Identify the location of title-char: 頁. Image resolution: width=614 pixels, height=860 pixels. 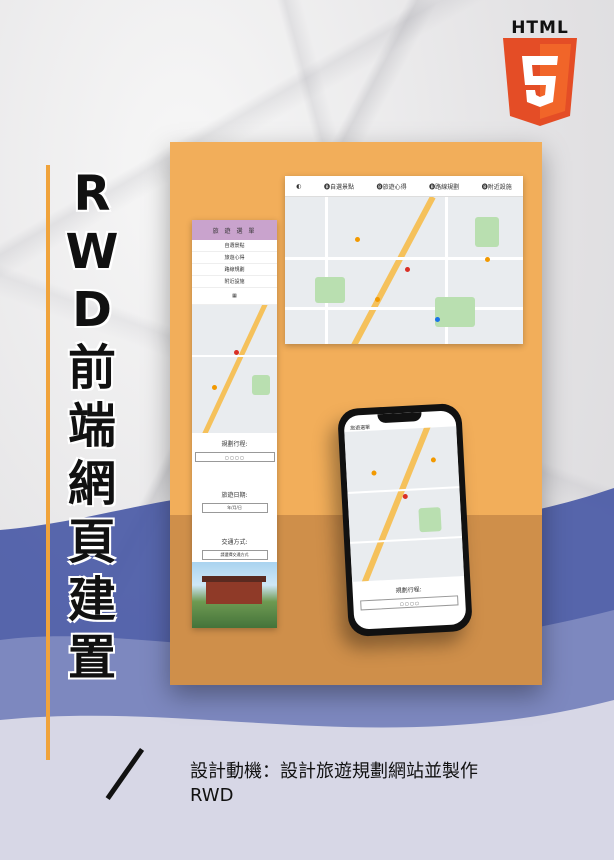
(91, 542).